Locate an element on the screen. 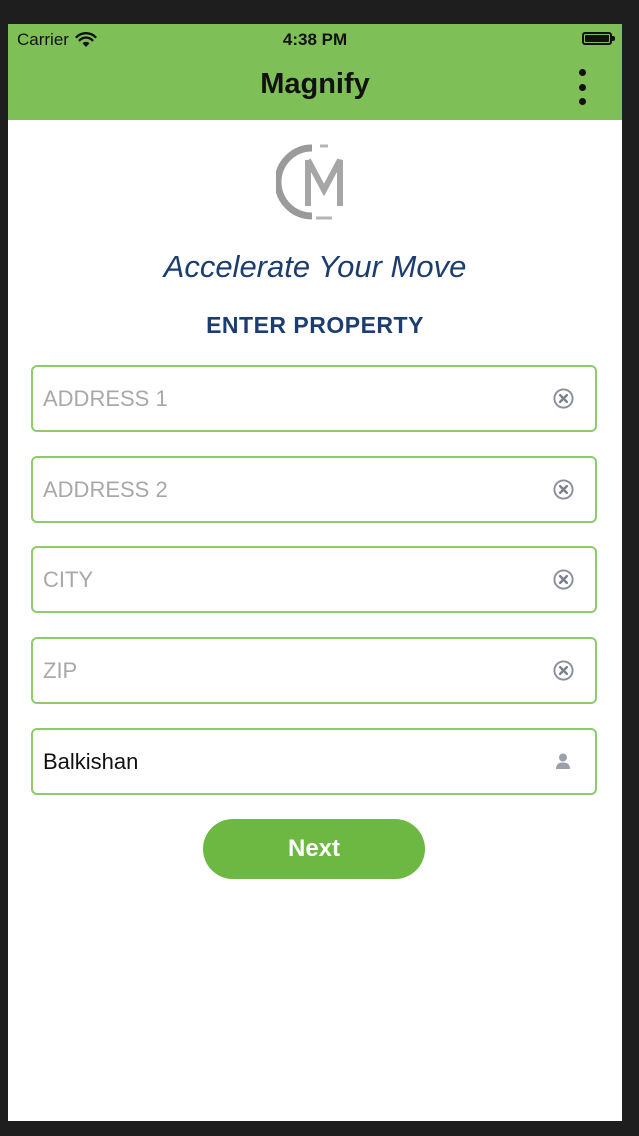  status-time: 4:38 PM is located at coordinates (315, 39).